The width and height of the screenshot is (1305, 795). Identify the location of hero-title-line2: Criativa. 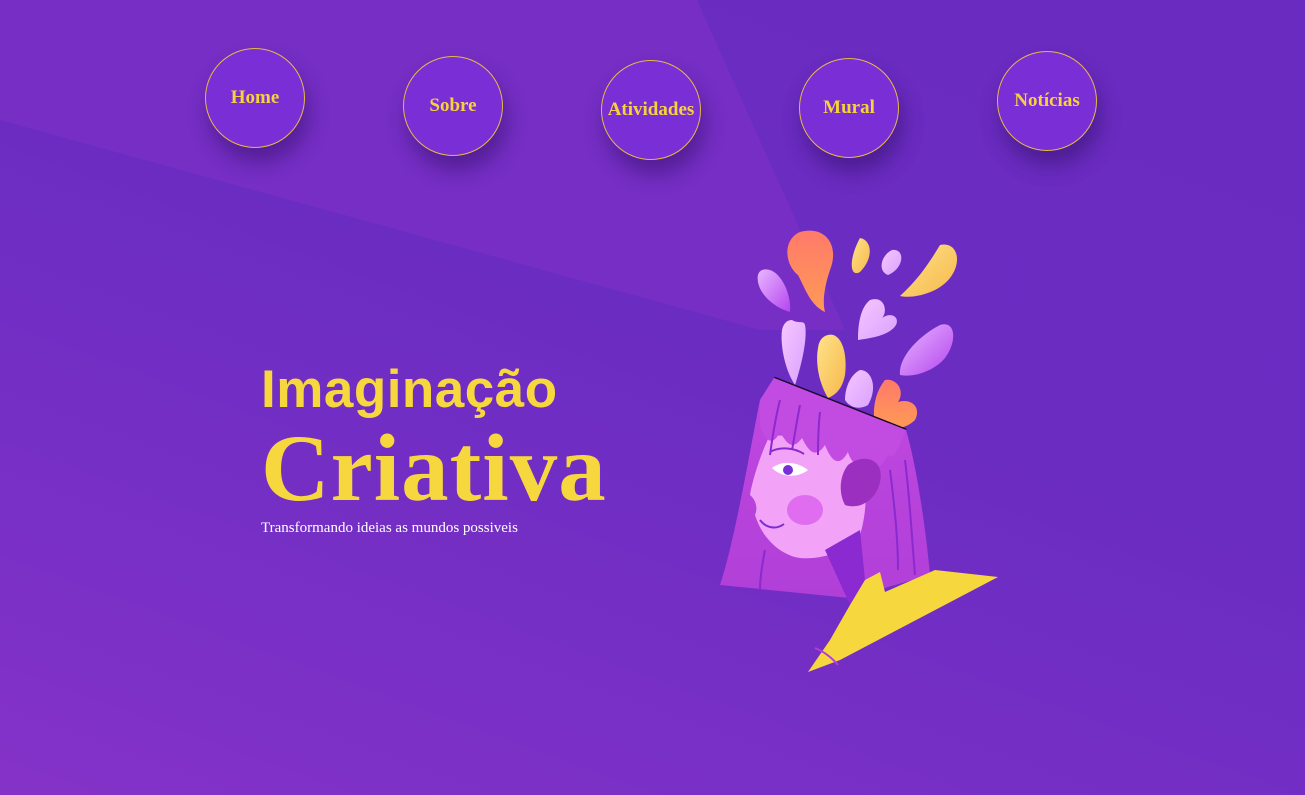
(434, 468).